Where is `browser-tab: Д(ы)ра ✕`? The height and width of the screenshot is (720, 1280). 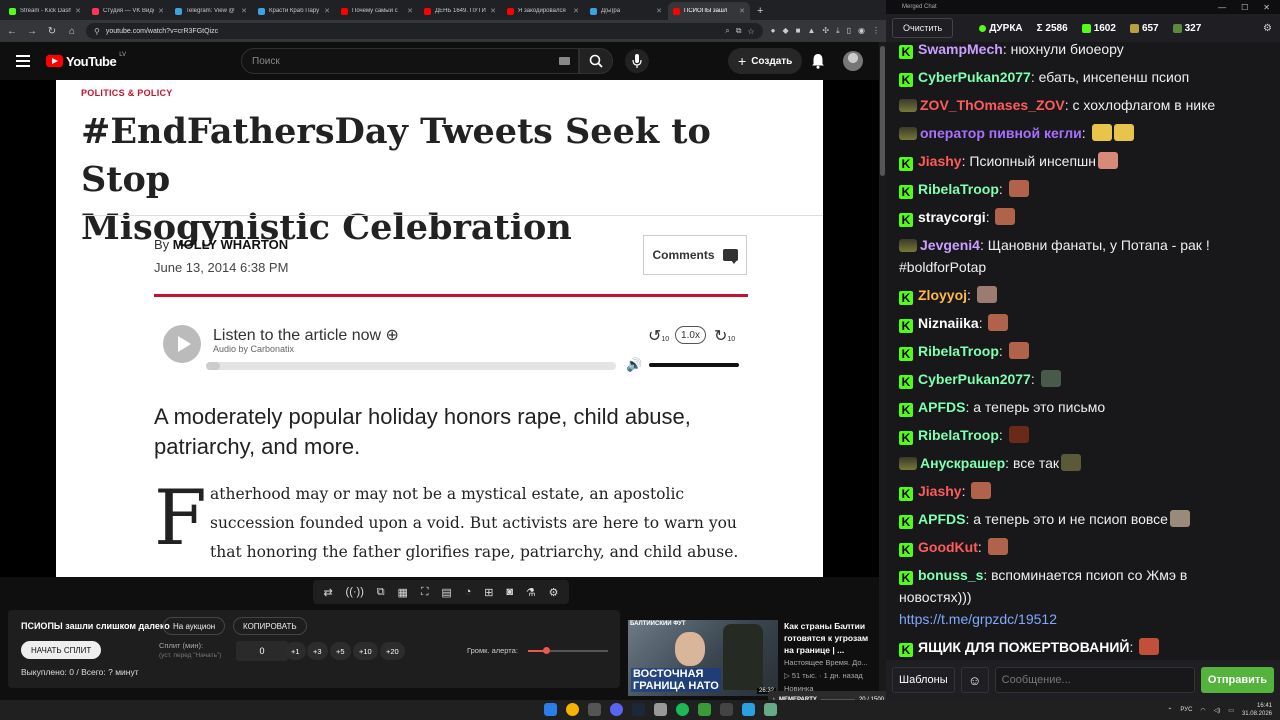
browser-tab: Д(ы)ра ✕ is located at coordinates (626, 11).